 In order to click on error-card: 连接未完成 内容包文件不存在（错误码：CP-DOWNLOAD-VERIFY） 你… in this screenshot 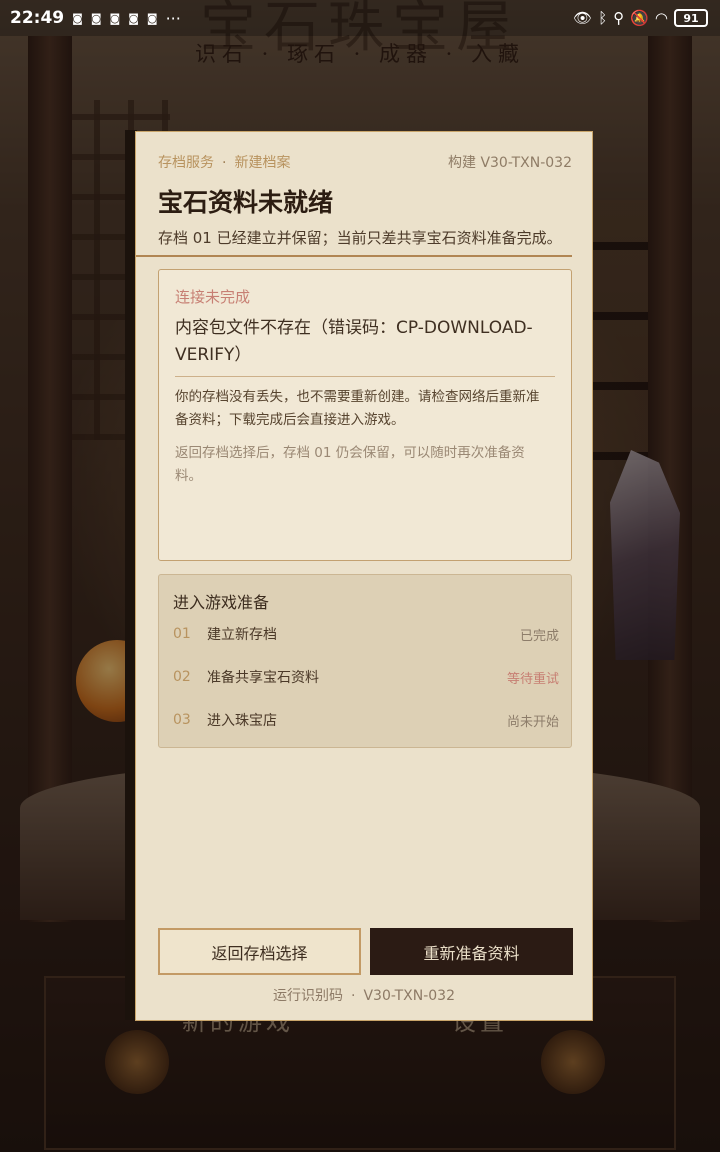, I will do `click(365, 415)`.